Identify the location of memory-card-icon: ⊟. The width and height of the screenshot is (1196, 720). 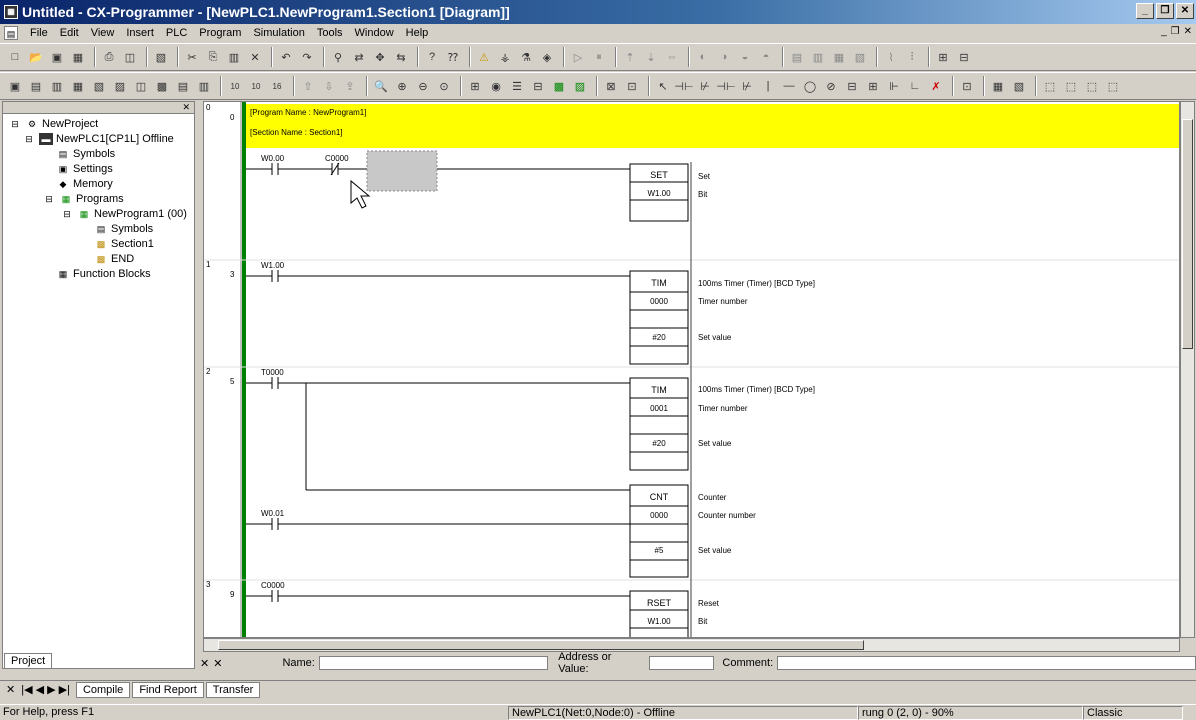
(964, 57).